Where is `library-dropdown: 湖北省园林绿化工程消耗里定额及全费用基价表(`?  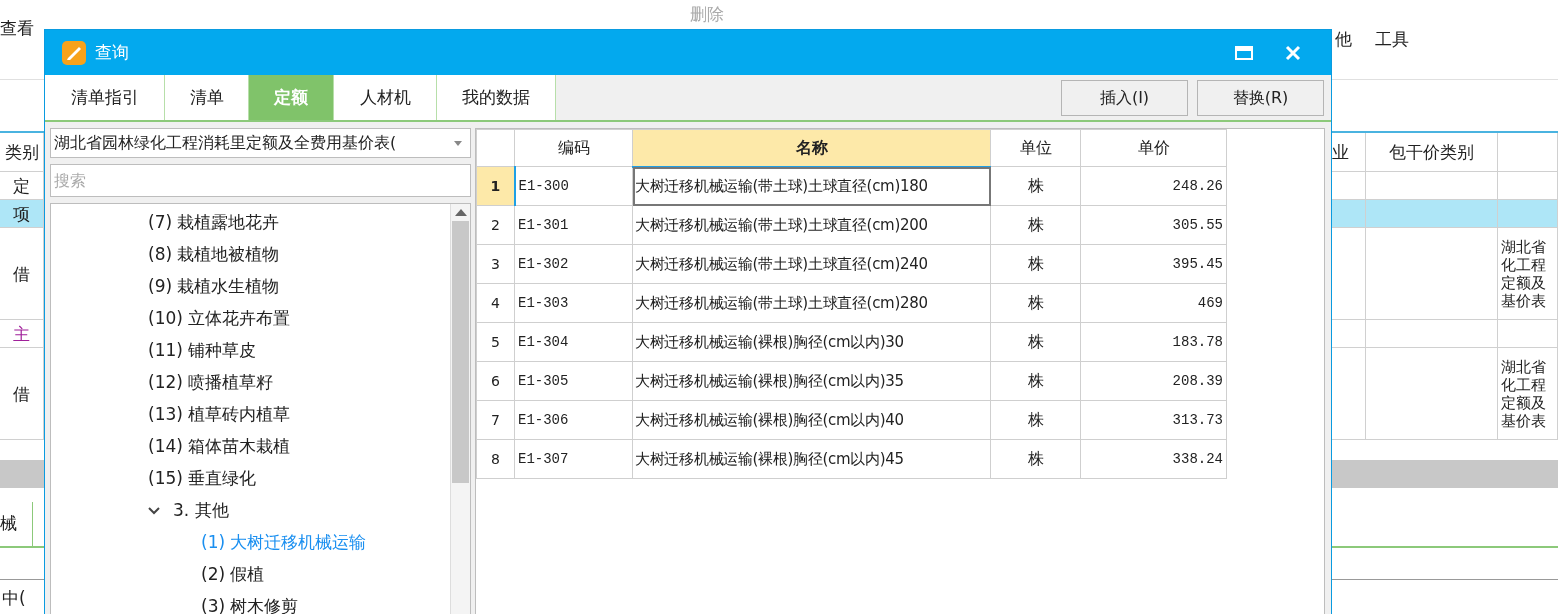 library-dropdown: 湖北省园林绿化工程消耗里定额及全费用基价表( is located at coordinates (260, 143).